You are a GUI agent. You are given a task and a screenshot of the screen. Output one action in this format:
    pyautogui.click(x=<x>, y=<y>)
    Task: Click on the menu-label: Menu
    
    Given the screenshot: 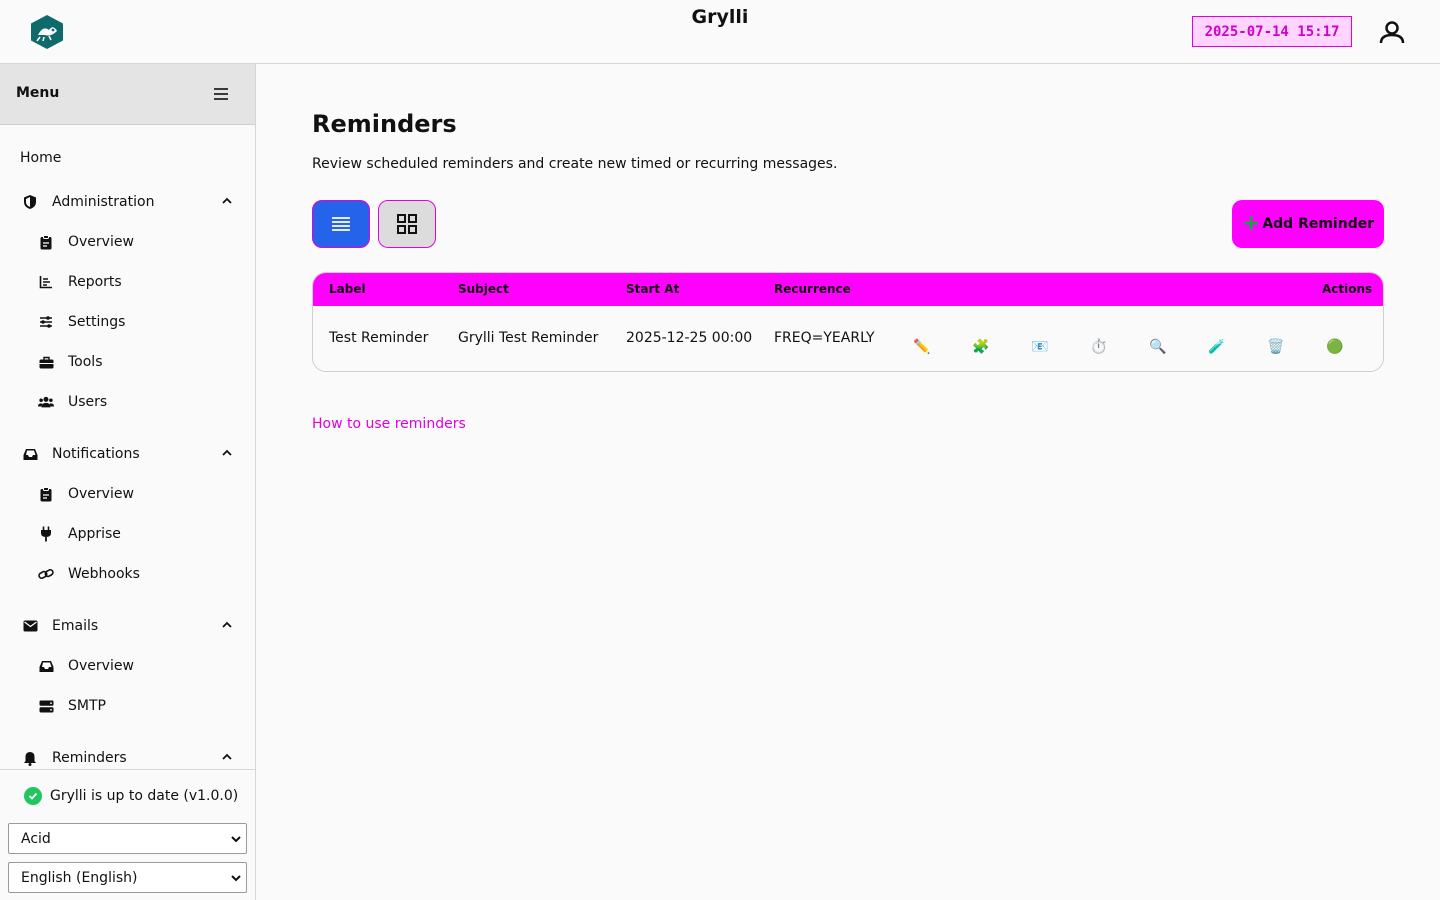 What is the action you would take?
    pyautogui.click(x=38, y=93)
    